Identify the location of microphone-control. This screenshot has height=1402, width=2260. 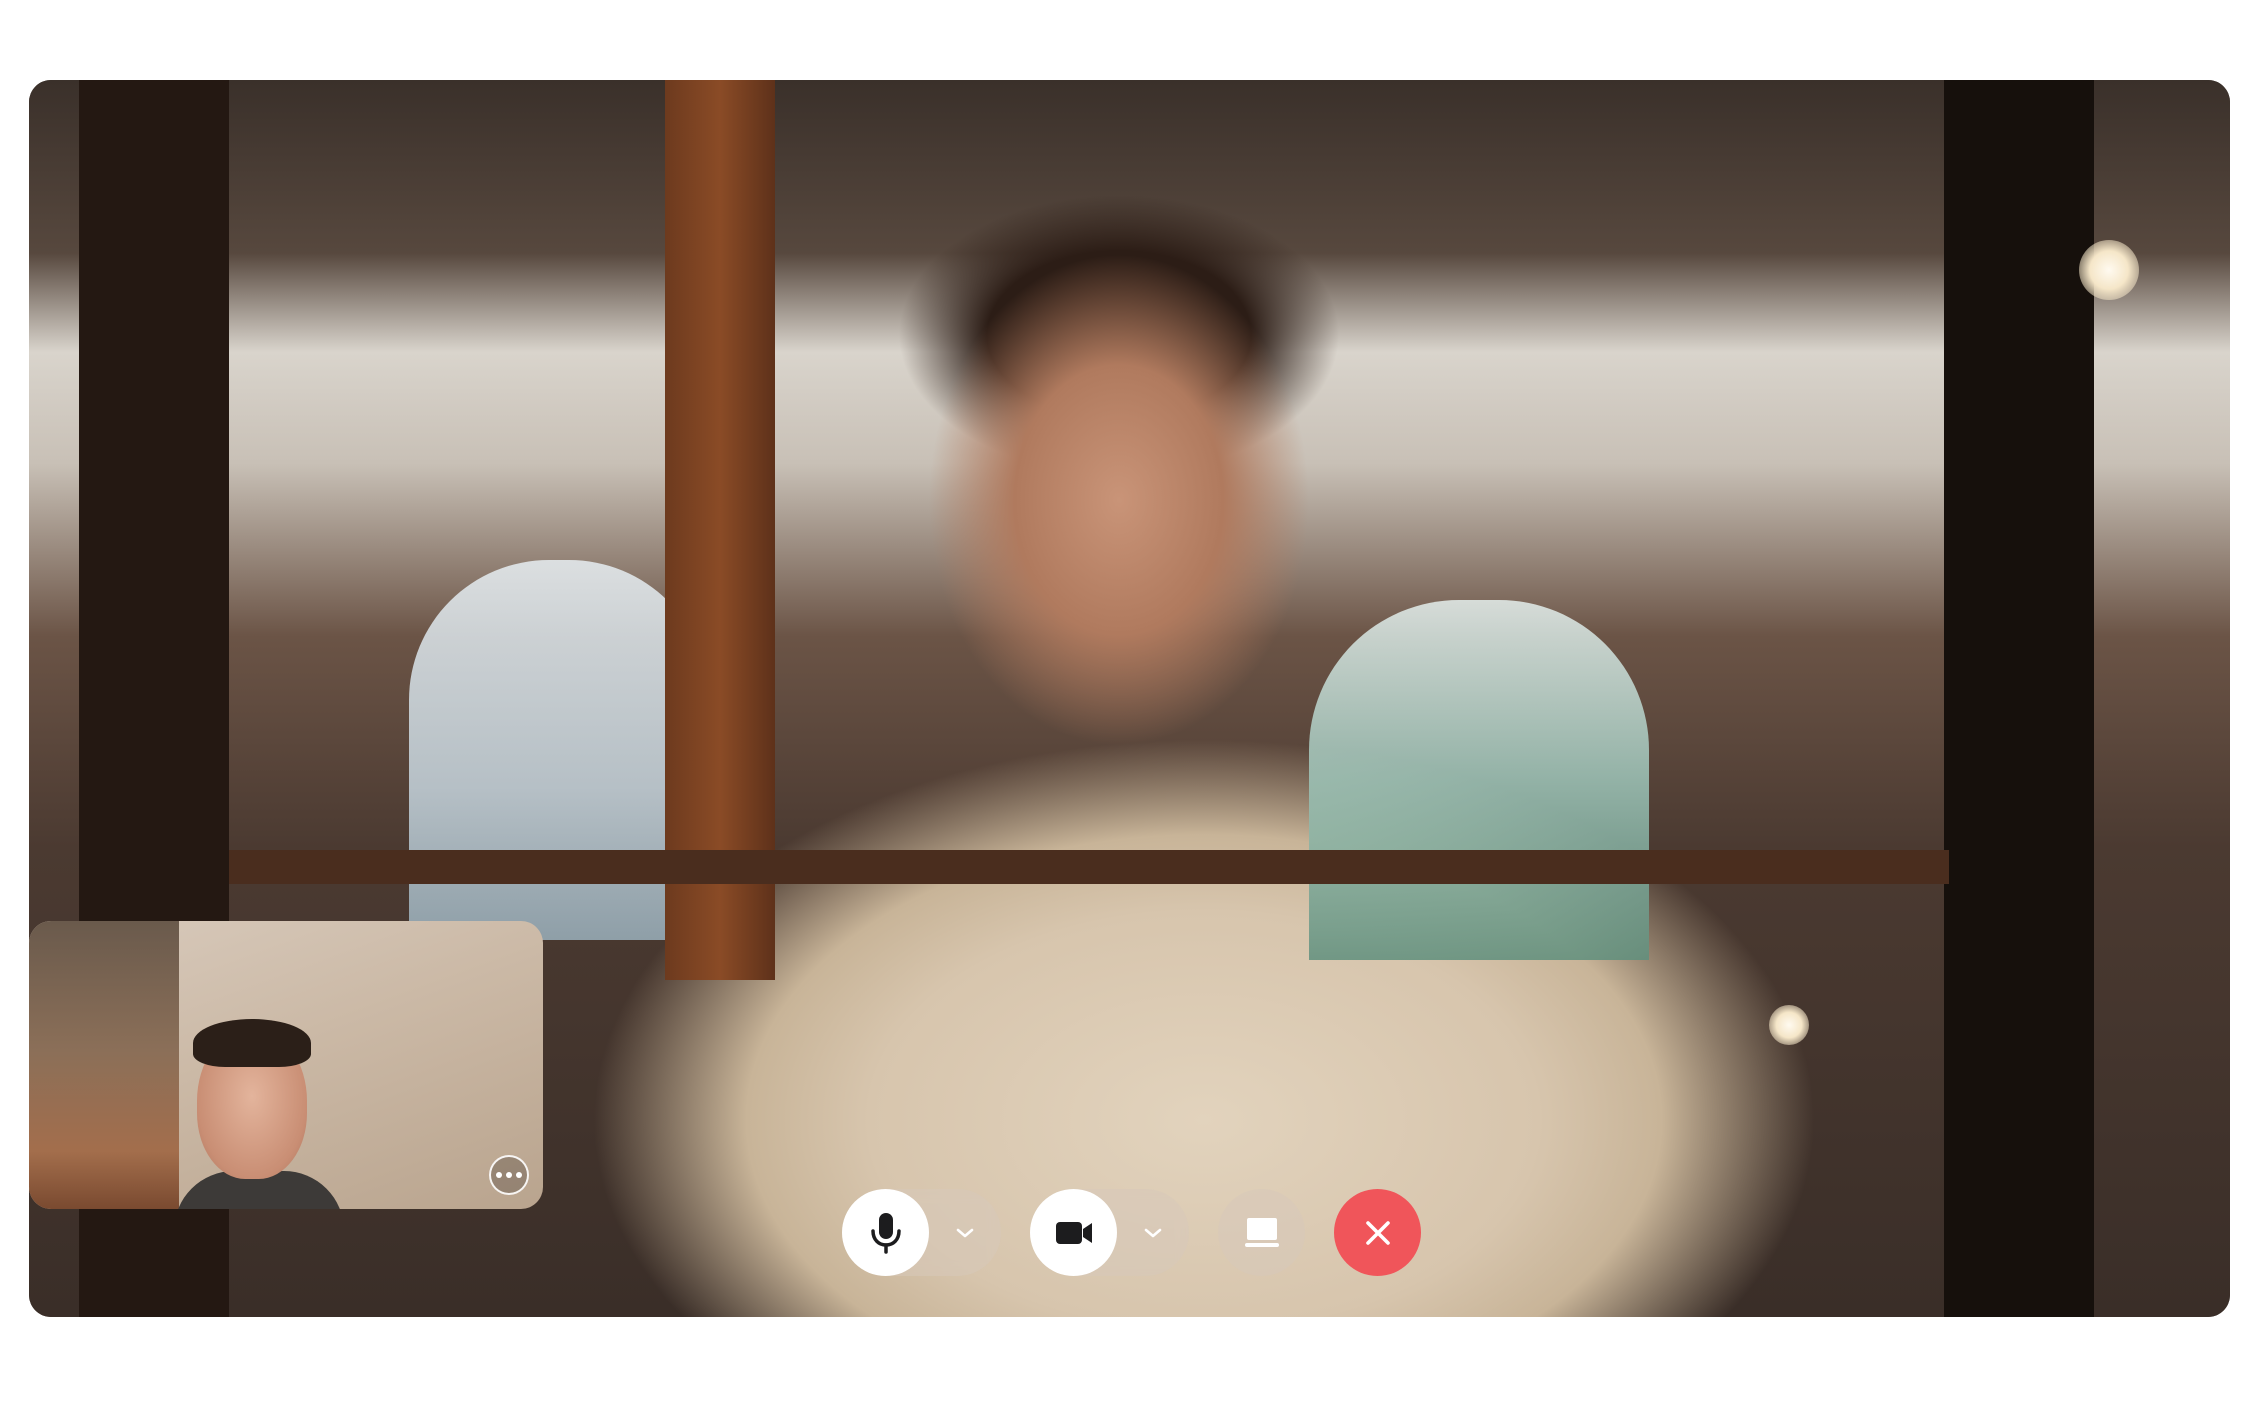
(921, 1232).